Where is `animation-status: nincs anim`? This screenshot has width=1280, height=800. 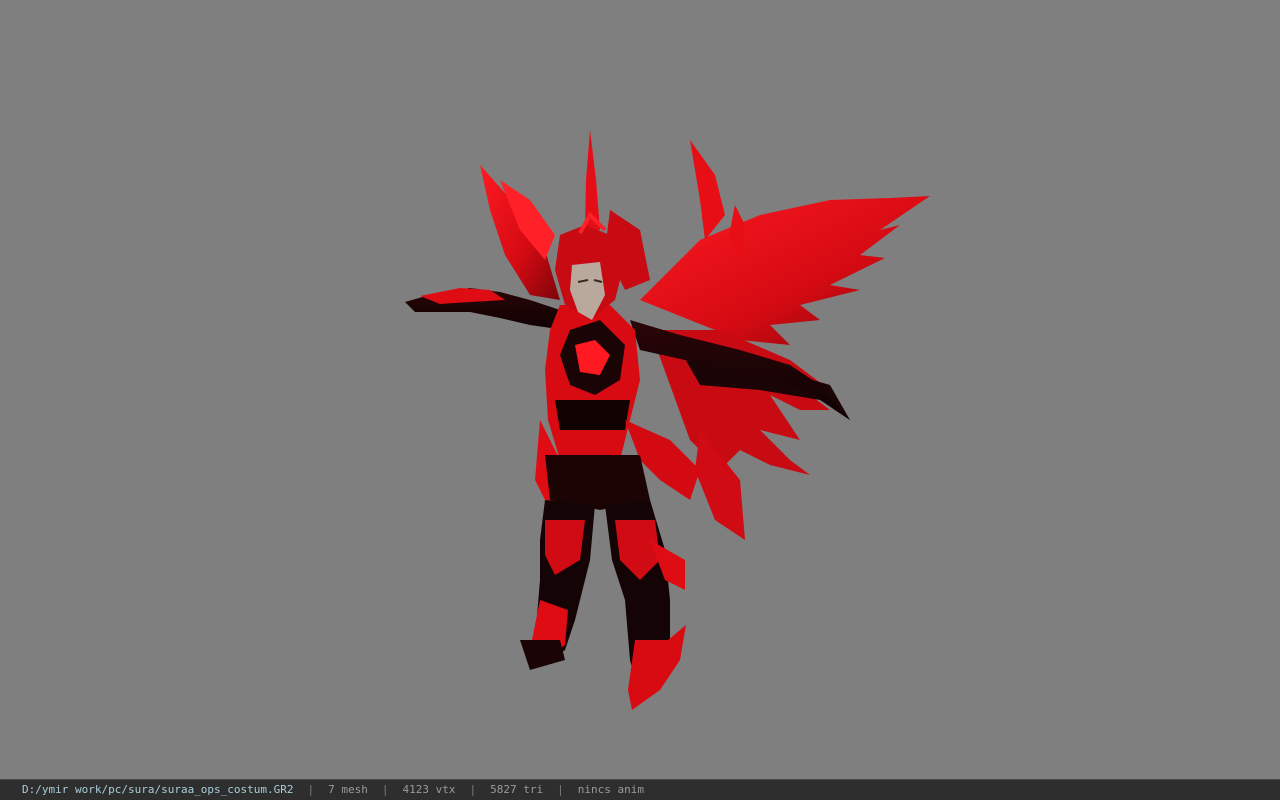 animation-status: nincs anim is located at coordinates (610, 789).